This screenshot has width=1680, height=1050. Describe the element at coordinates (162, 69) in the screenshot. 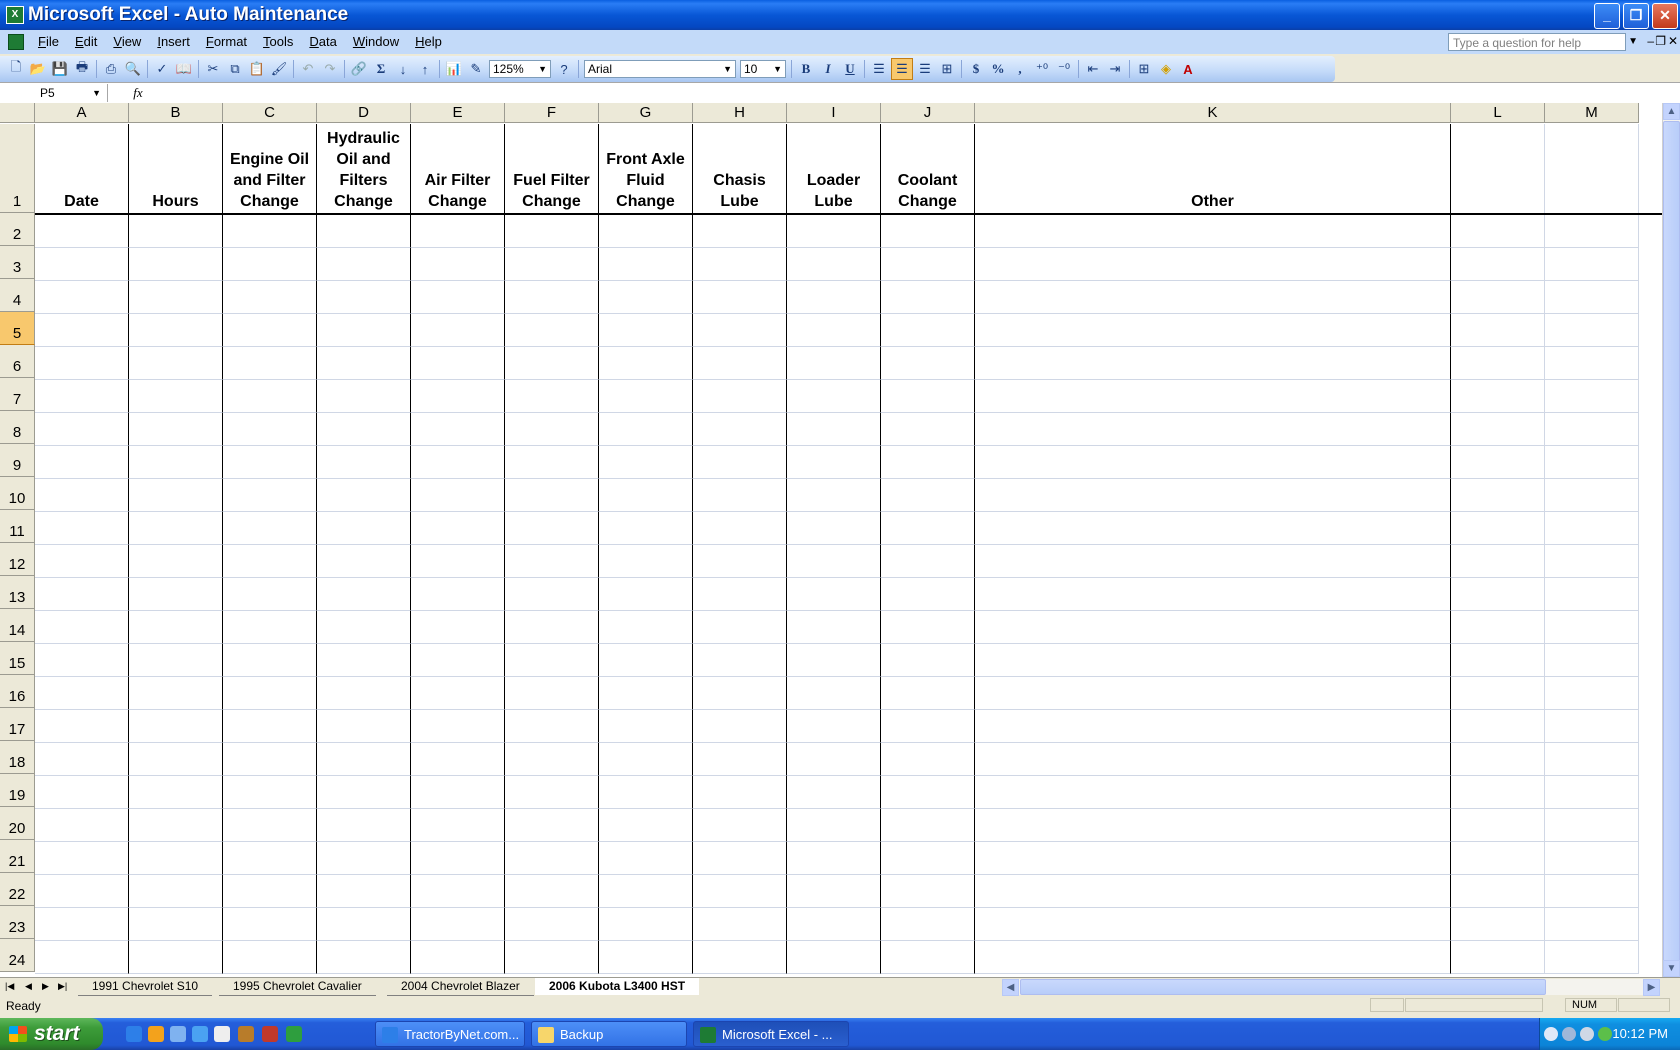

I see `spelling-icon: ✓` at that location.